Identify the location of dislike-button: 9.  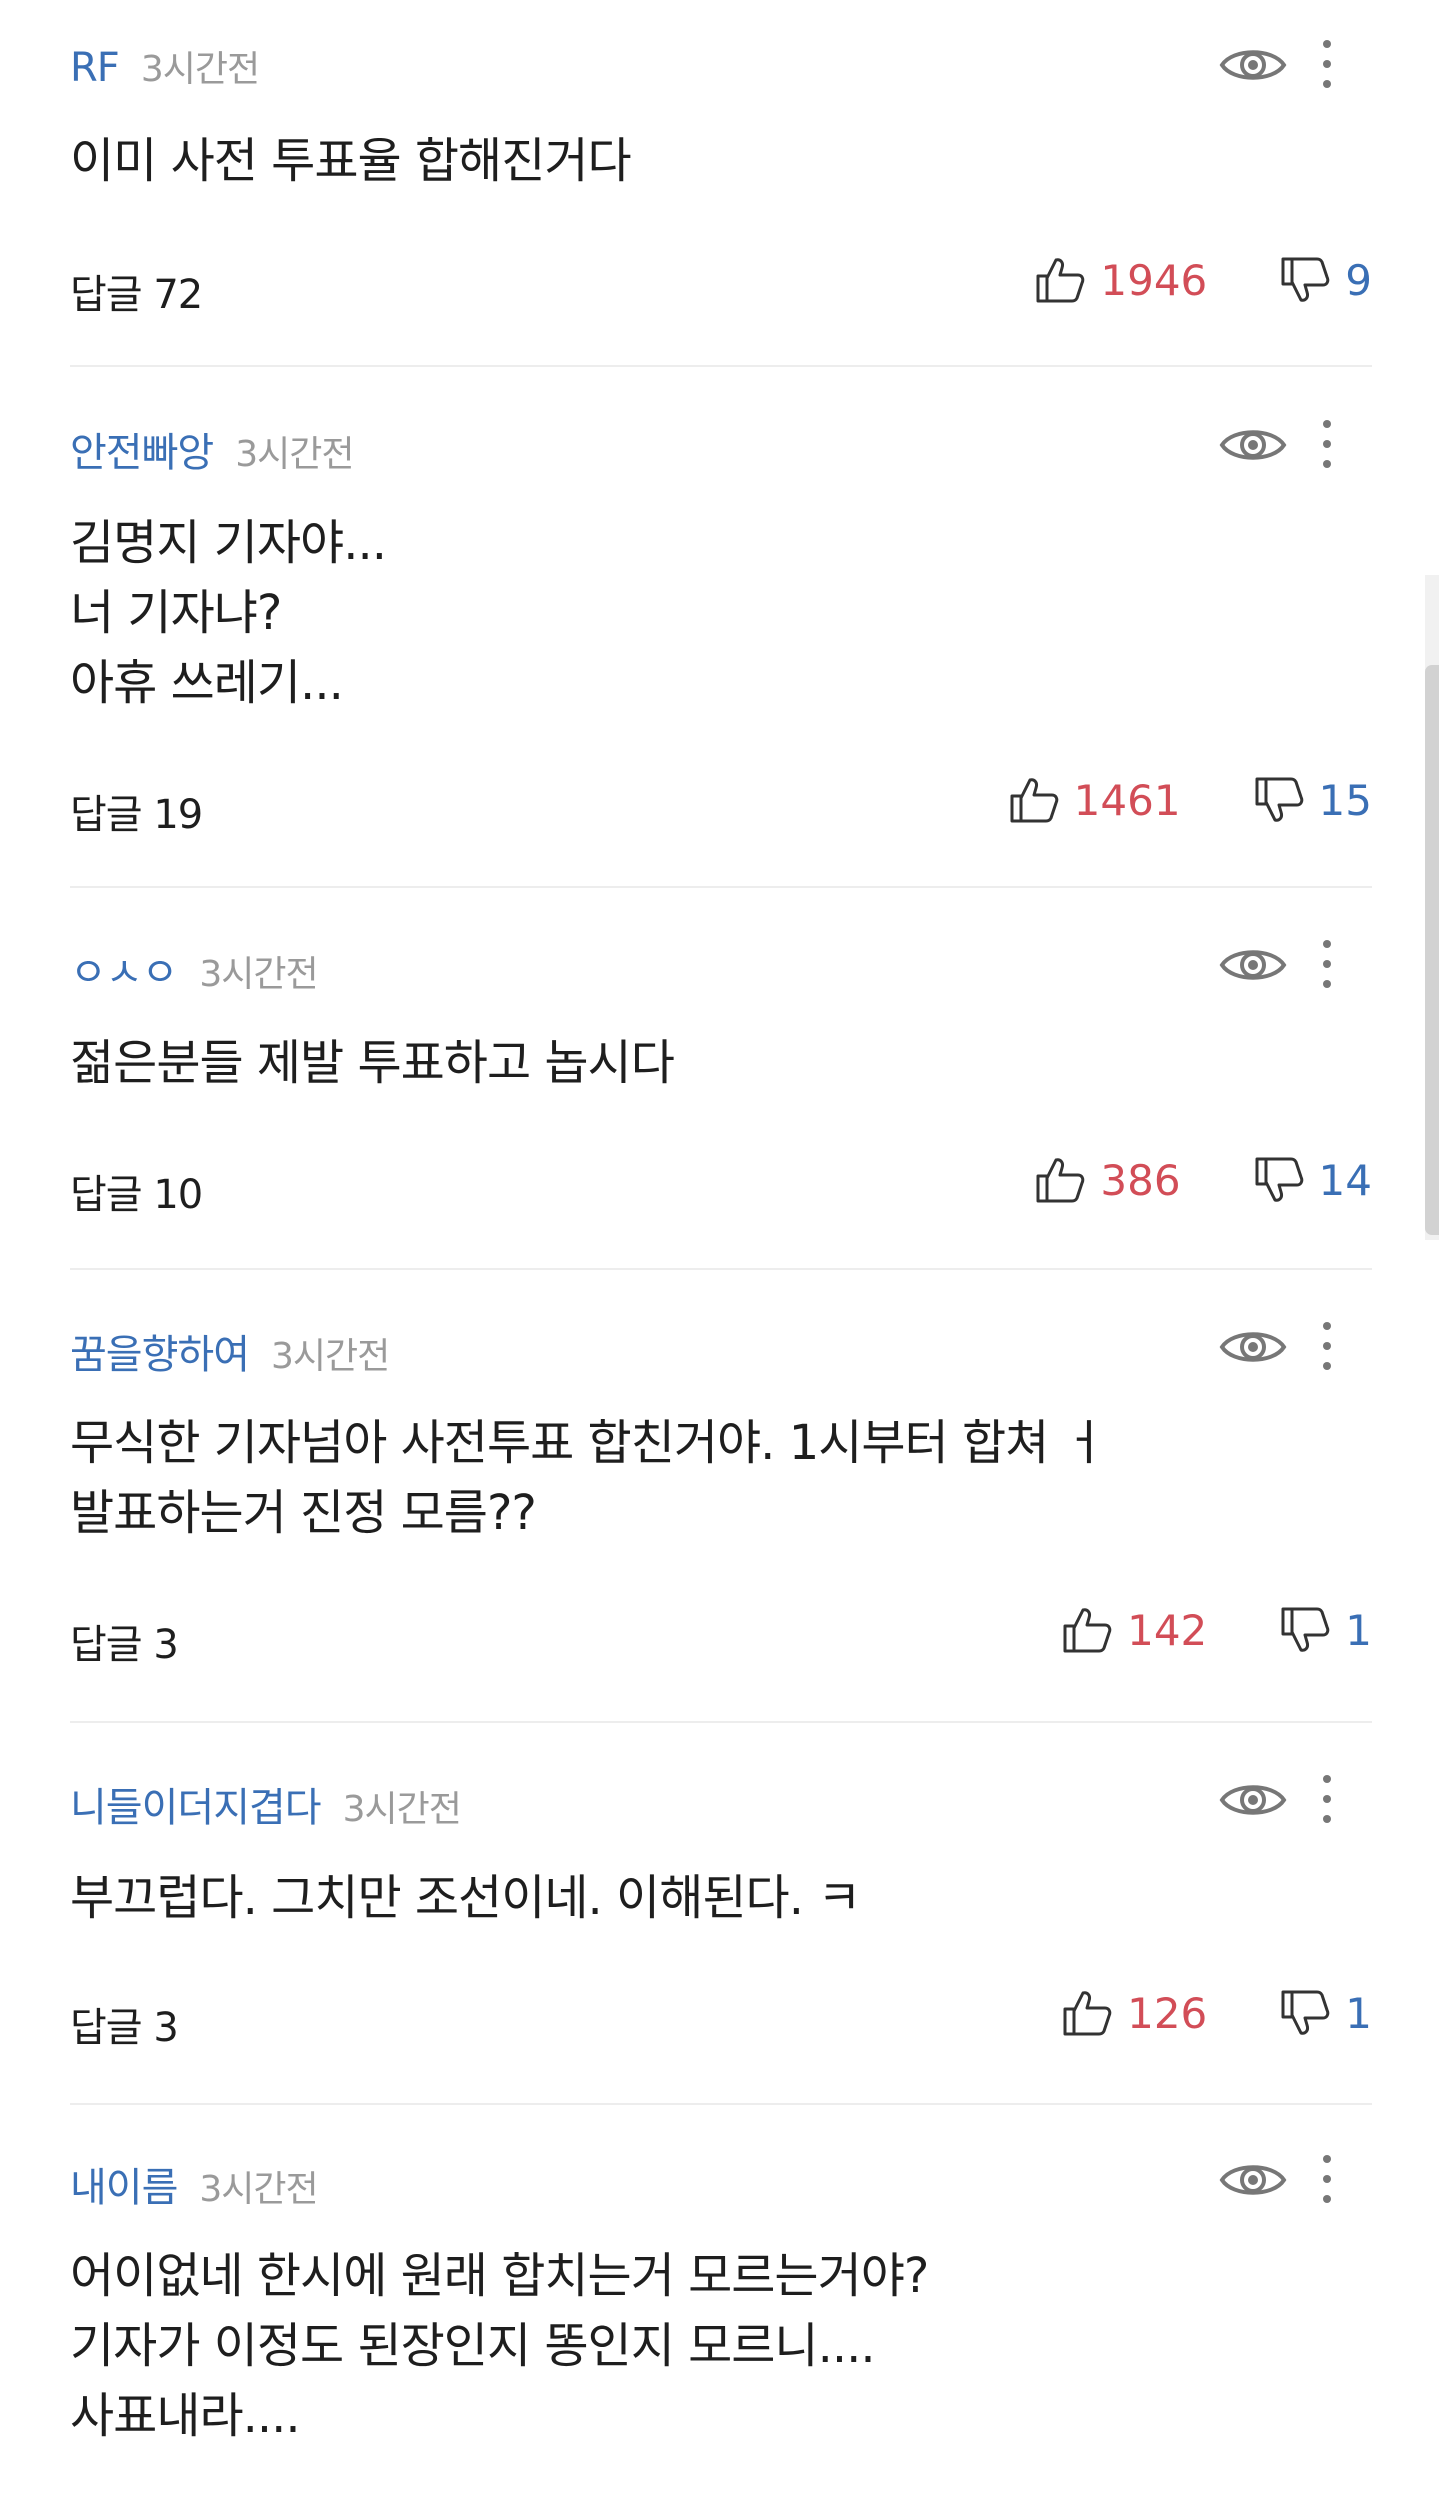
(1325, 280).